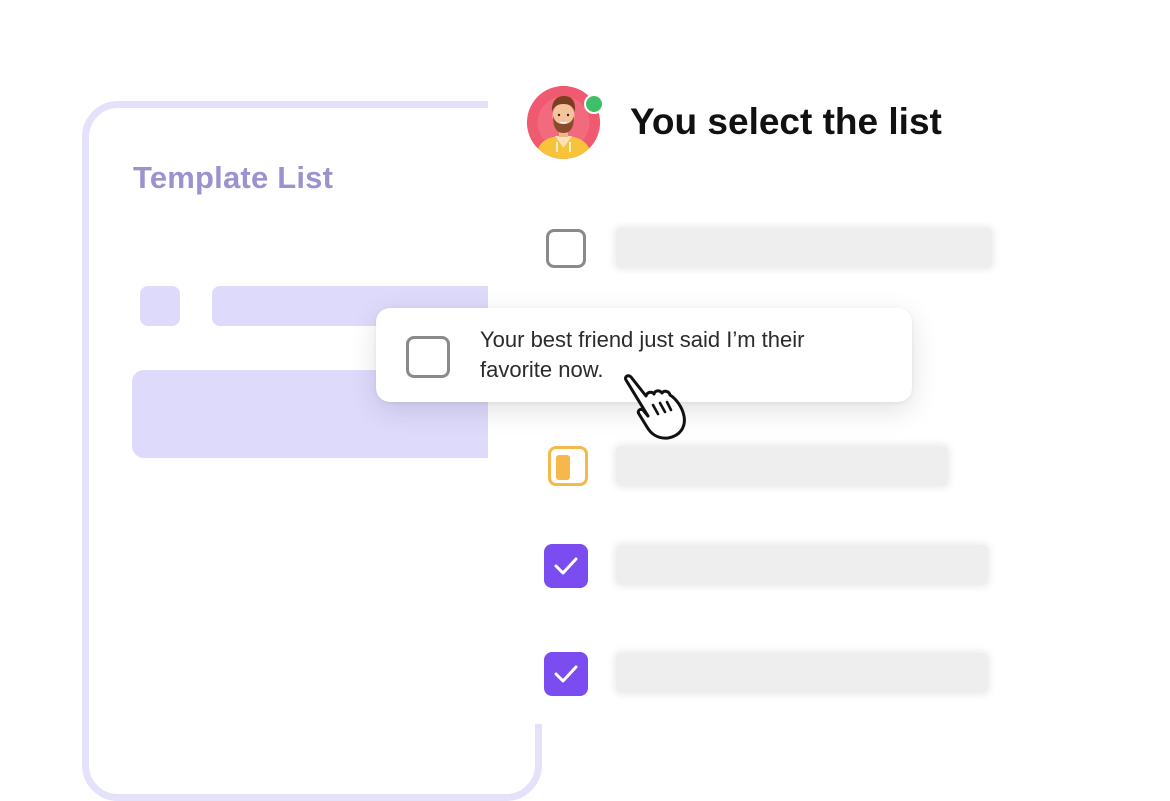  Describe the element at coordinates (786, 121) in the screenshot. I see `page-heading: You select the list` at that location.